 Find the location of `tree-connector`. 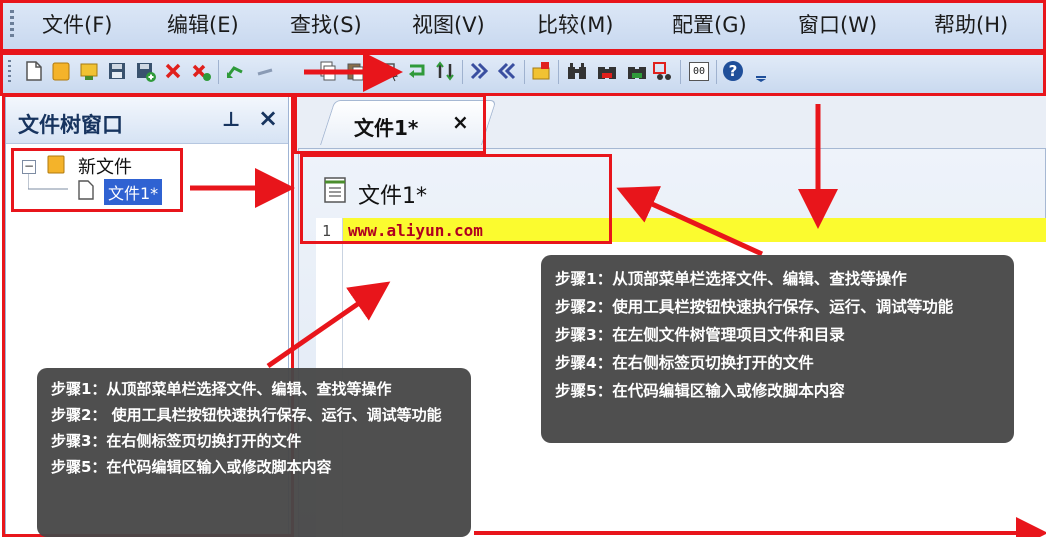

tree-connector is located at coordinates (48, 181).